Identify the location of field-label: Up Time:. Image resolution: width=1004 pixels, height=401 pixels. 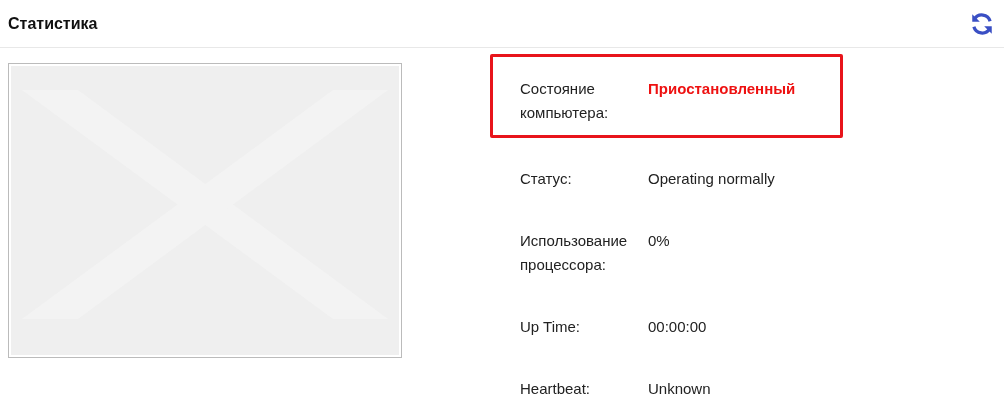
(550, 327).